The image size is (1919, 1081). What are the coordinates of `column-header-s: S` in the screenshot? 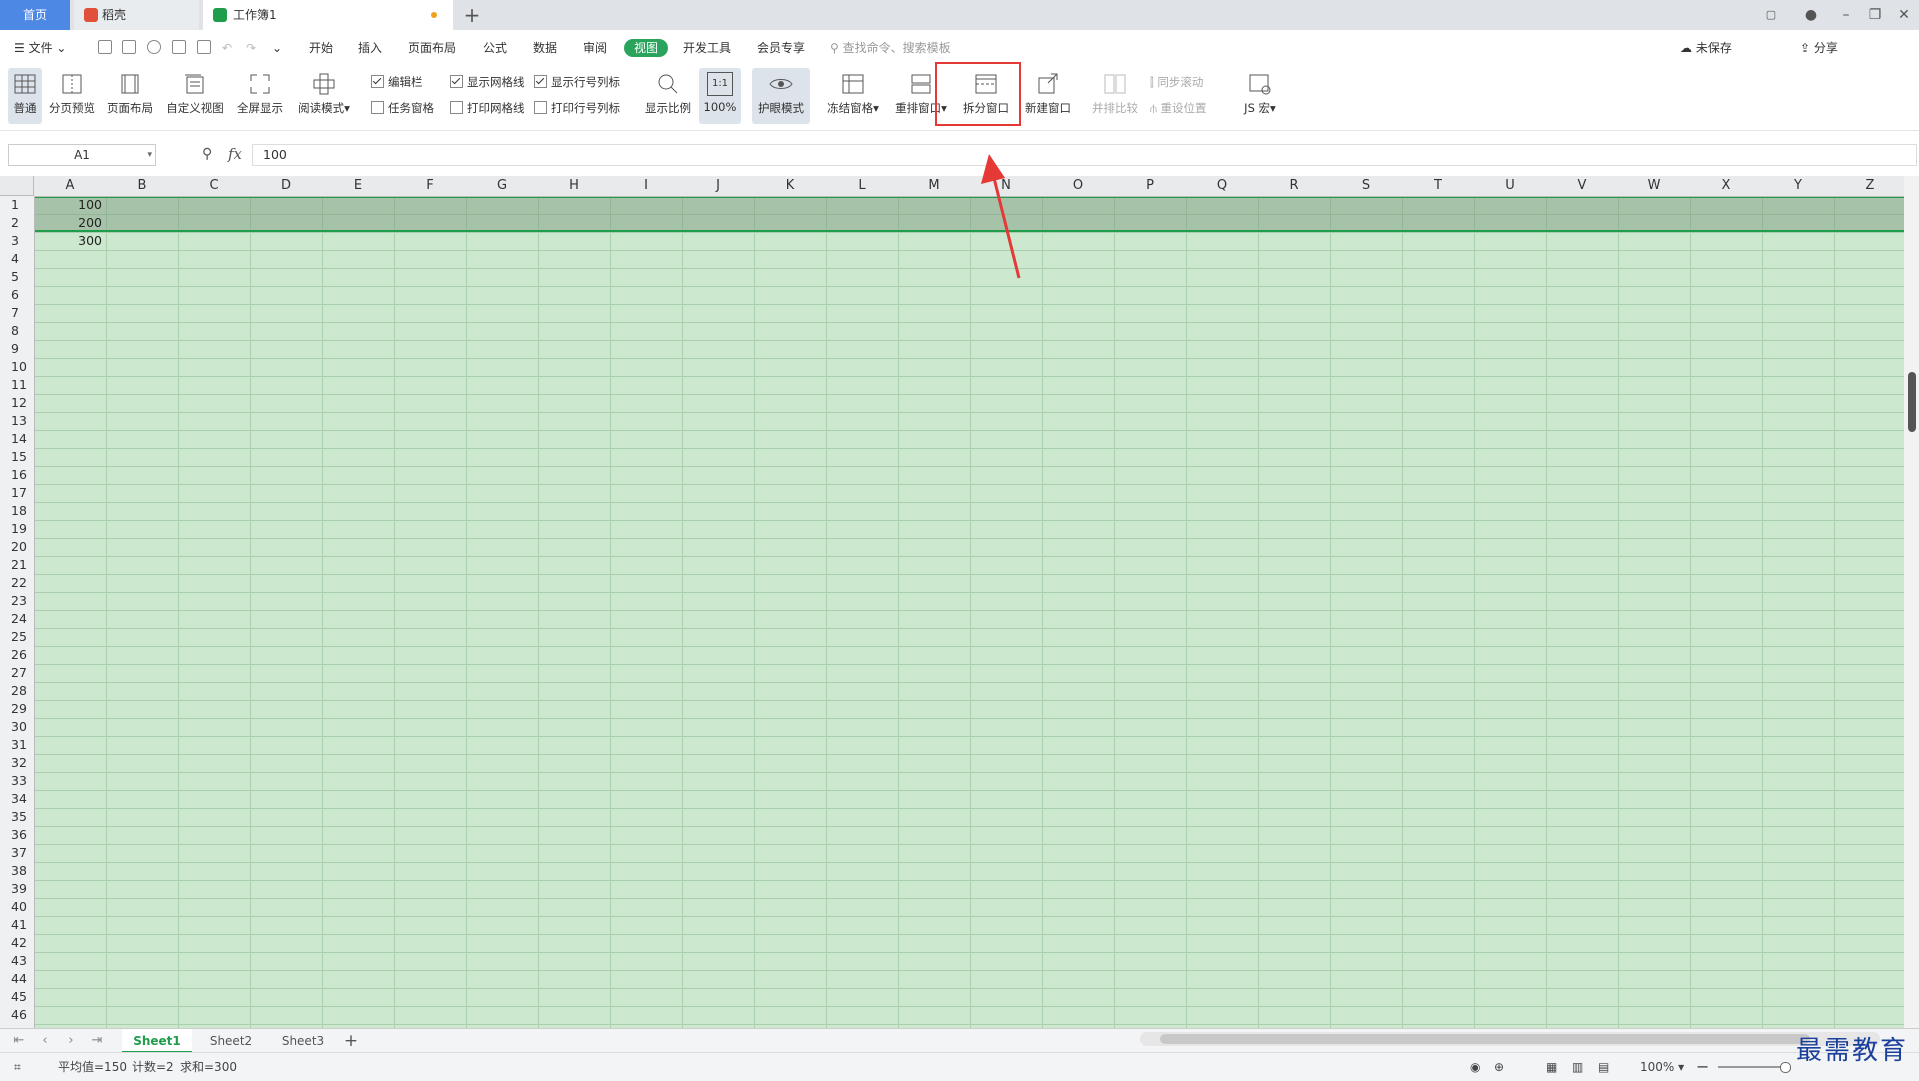 It's located at (1366, 186).